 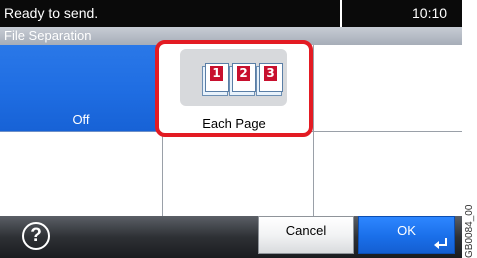 I want to click on page-3-icon: 3, so click(x=269, y=79).